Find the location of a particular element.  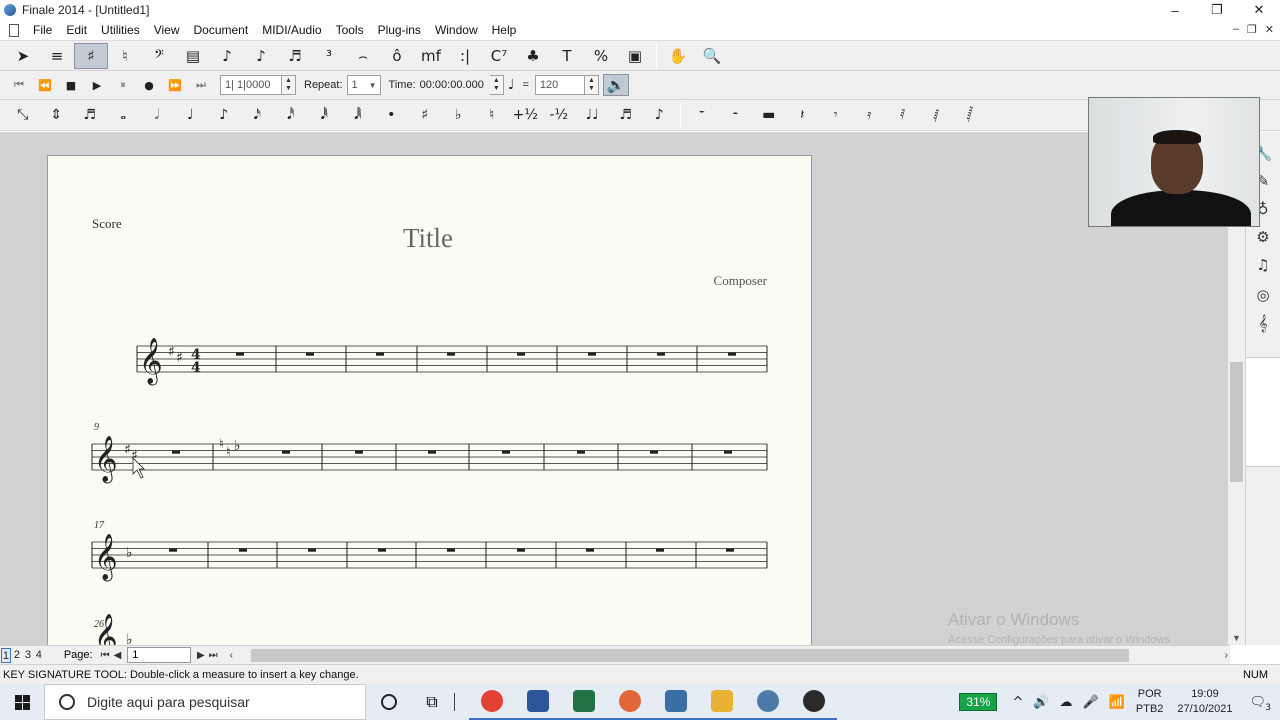

time-signature-denominator: 4 is located at coordinates (196, 368).